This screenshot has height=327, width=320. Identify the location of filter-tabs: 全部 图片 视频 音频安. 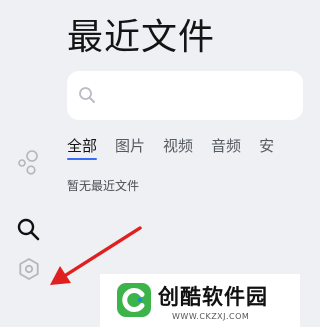
(187, 151).